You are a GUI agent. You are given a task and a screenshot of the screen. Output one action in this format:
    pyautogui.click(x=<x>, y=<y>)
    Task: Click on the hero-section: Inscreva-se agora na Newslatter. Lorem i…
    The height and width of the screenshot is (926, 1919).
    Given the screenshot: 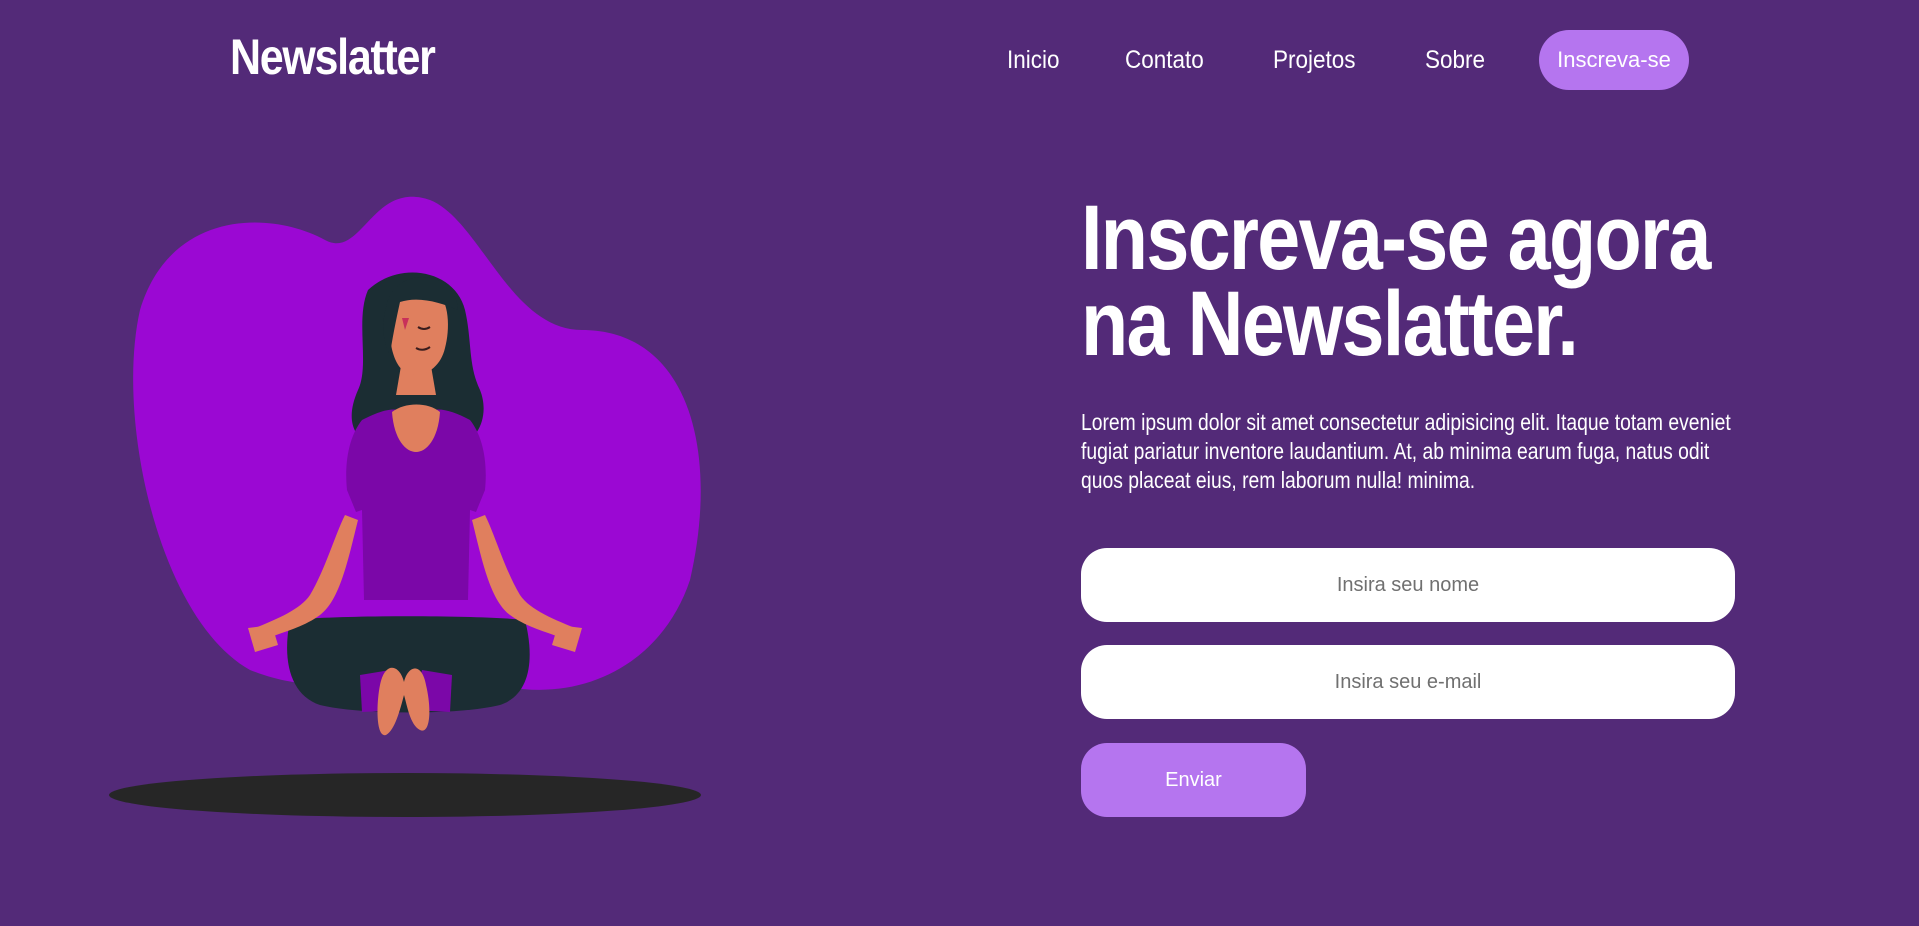 What is the action you would take?
    pyautogui.click(x=1431, y=342)
    